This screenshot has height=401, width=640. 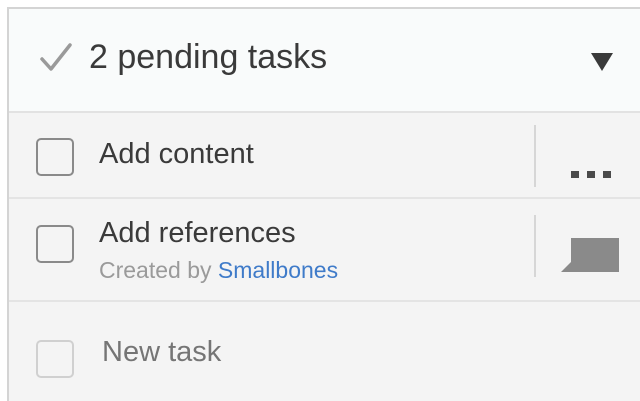 I want to click on created-by-text: Created by Smallbones, so click(x=218, y=270).